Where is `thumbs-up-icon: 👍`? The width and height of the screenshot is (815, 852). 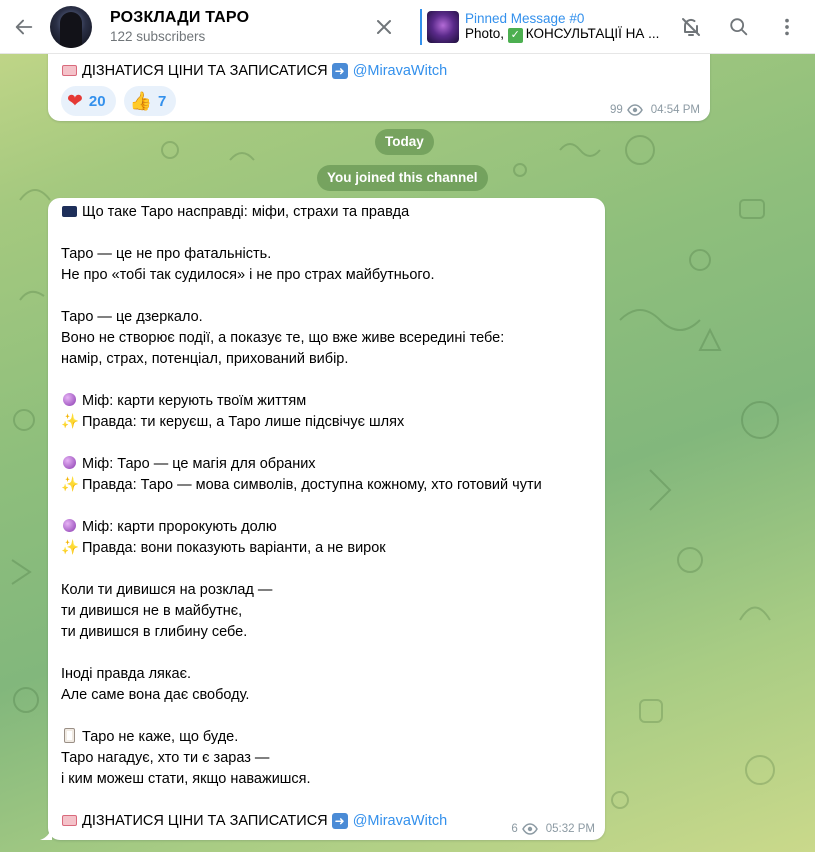
thumbs-up-icon: 👍 is located at coordinates (141, 101).